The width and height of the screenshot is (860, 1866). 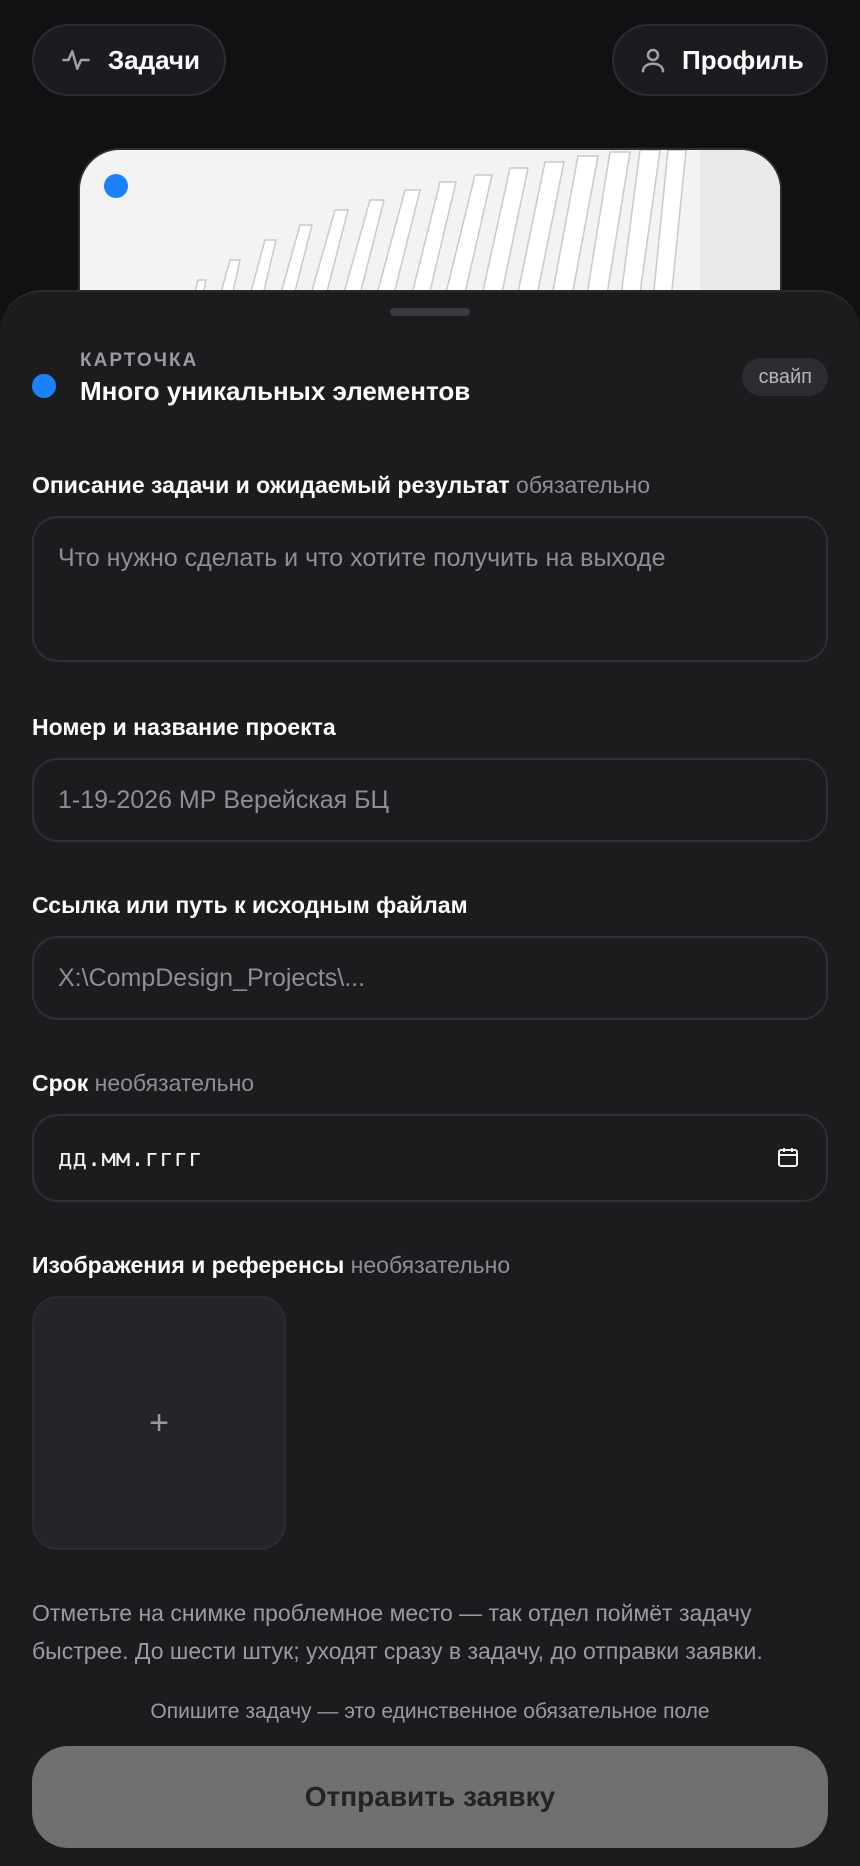 What do you see at coordinates (785, 377) in the screenshot?
I see `swipe-badge: свайп` at bounding box center [785, 377].